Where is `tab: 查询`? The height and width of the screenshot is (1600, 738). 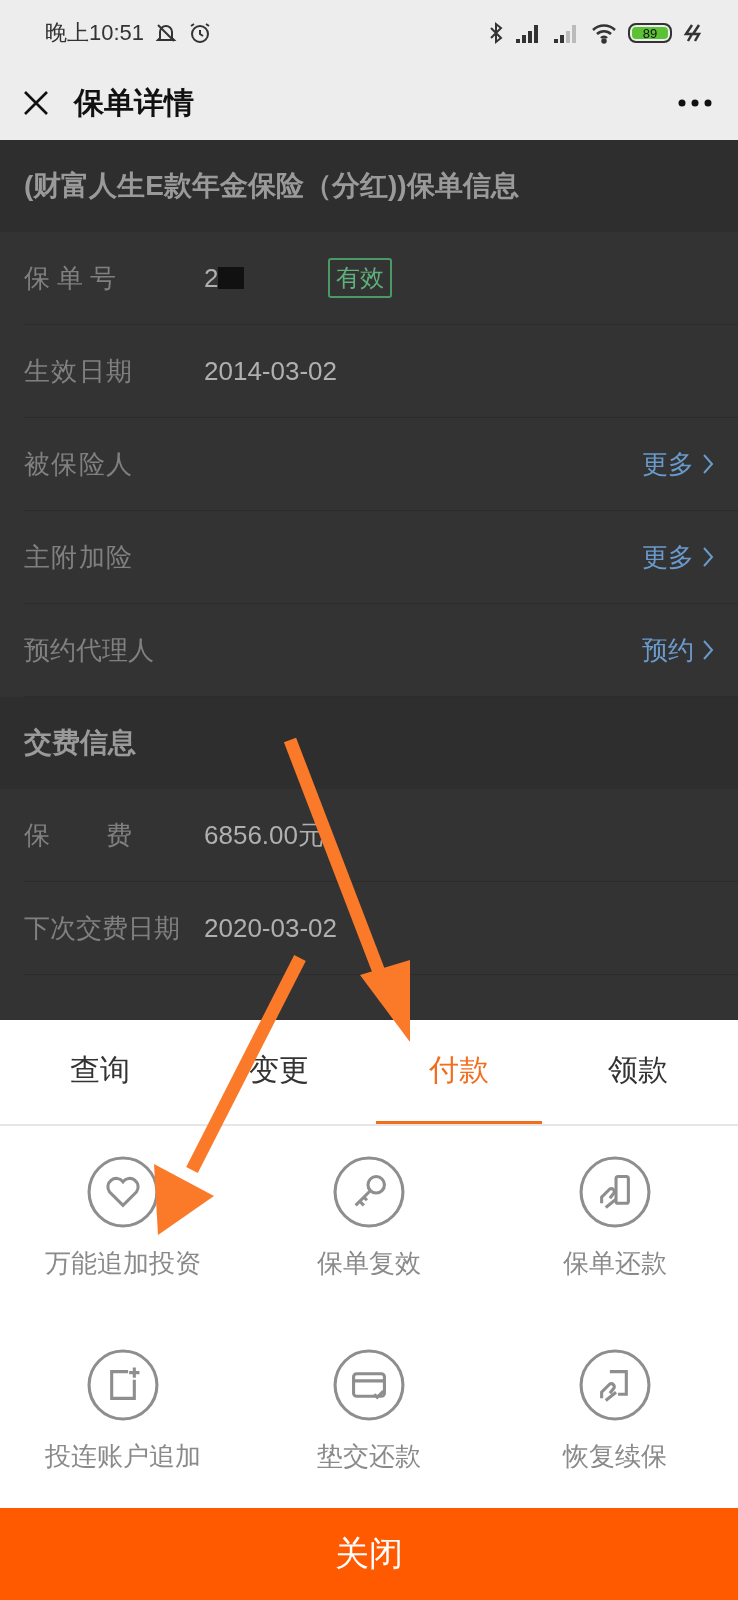
tab: 查询 is located at coordinates (100, 1072).